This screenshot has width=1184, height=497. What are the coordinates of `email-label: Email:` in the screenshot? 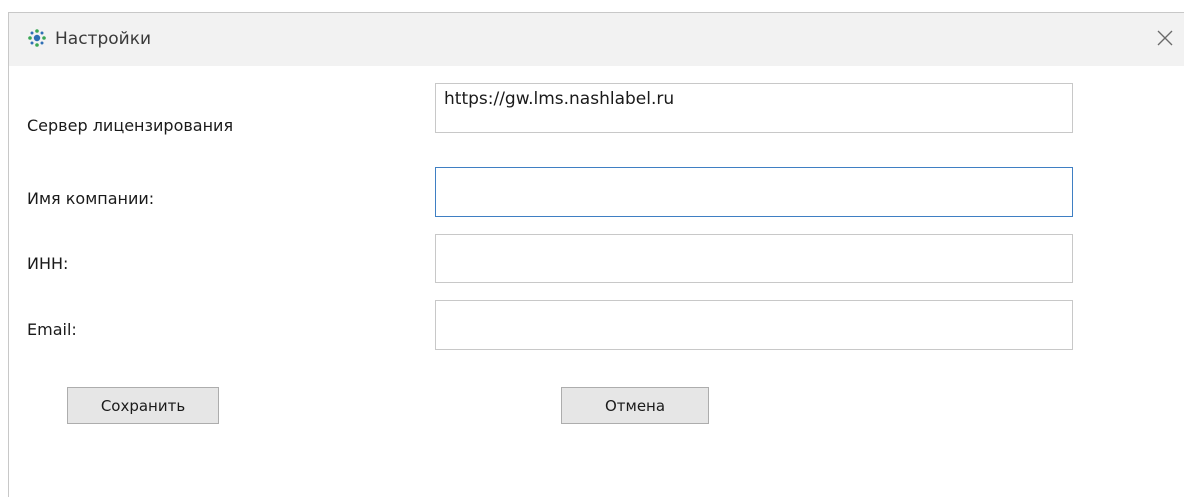 It's located at (52, 329).